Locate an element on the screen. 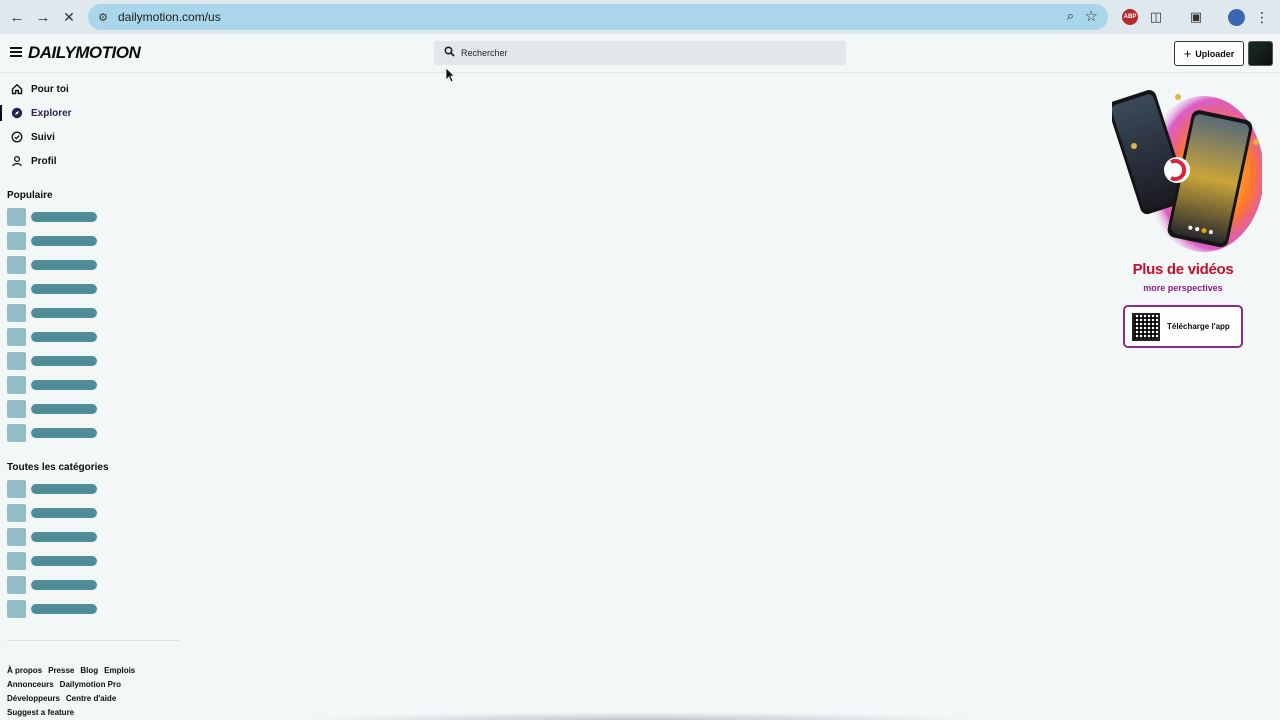 The height and width of the screenshot is (720, 1280). footer-link: Emplois is located at coordinates (119, 671).